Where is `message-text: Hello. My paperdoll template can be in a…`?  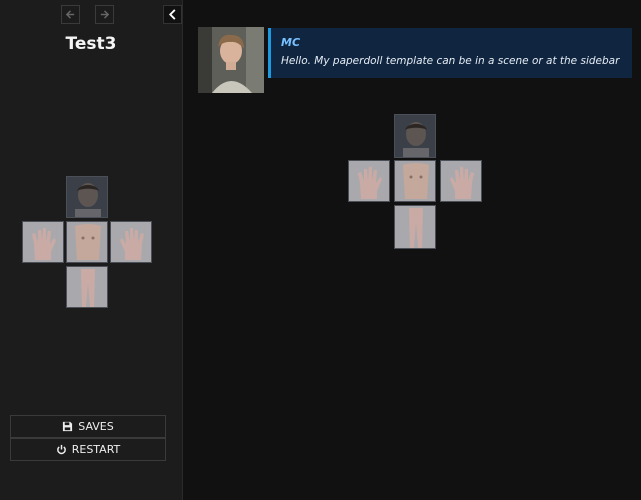 message-text: Hello. My paperdoll template can be in a… is located at coordinates (450, 61).